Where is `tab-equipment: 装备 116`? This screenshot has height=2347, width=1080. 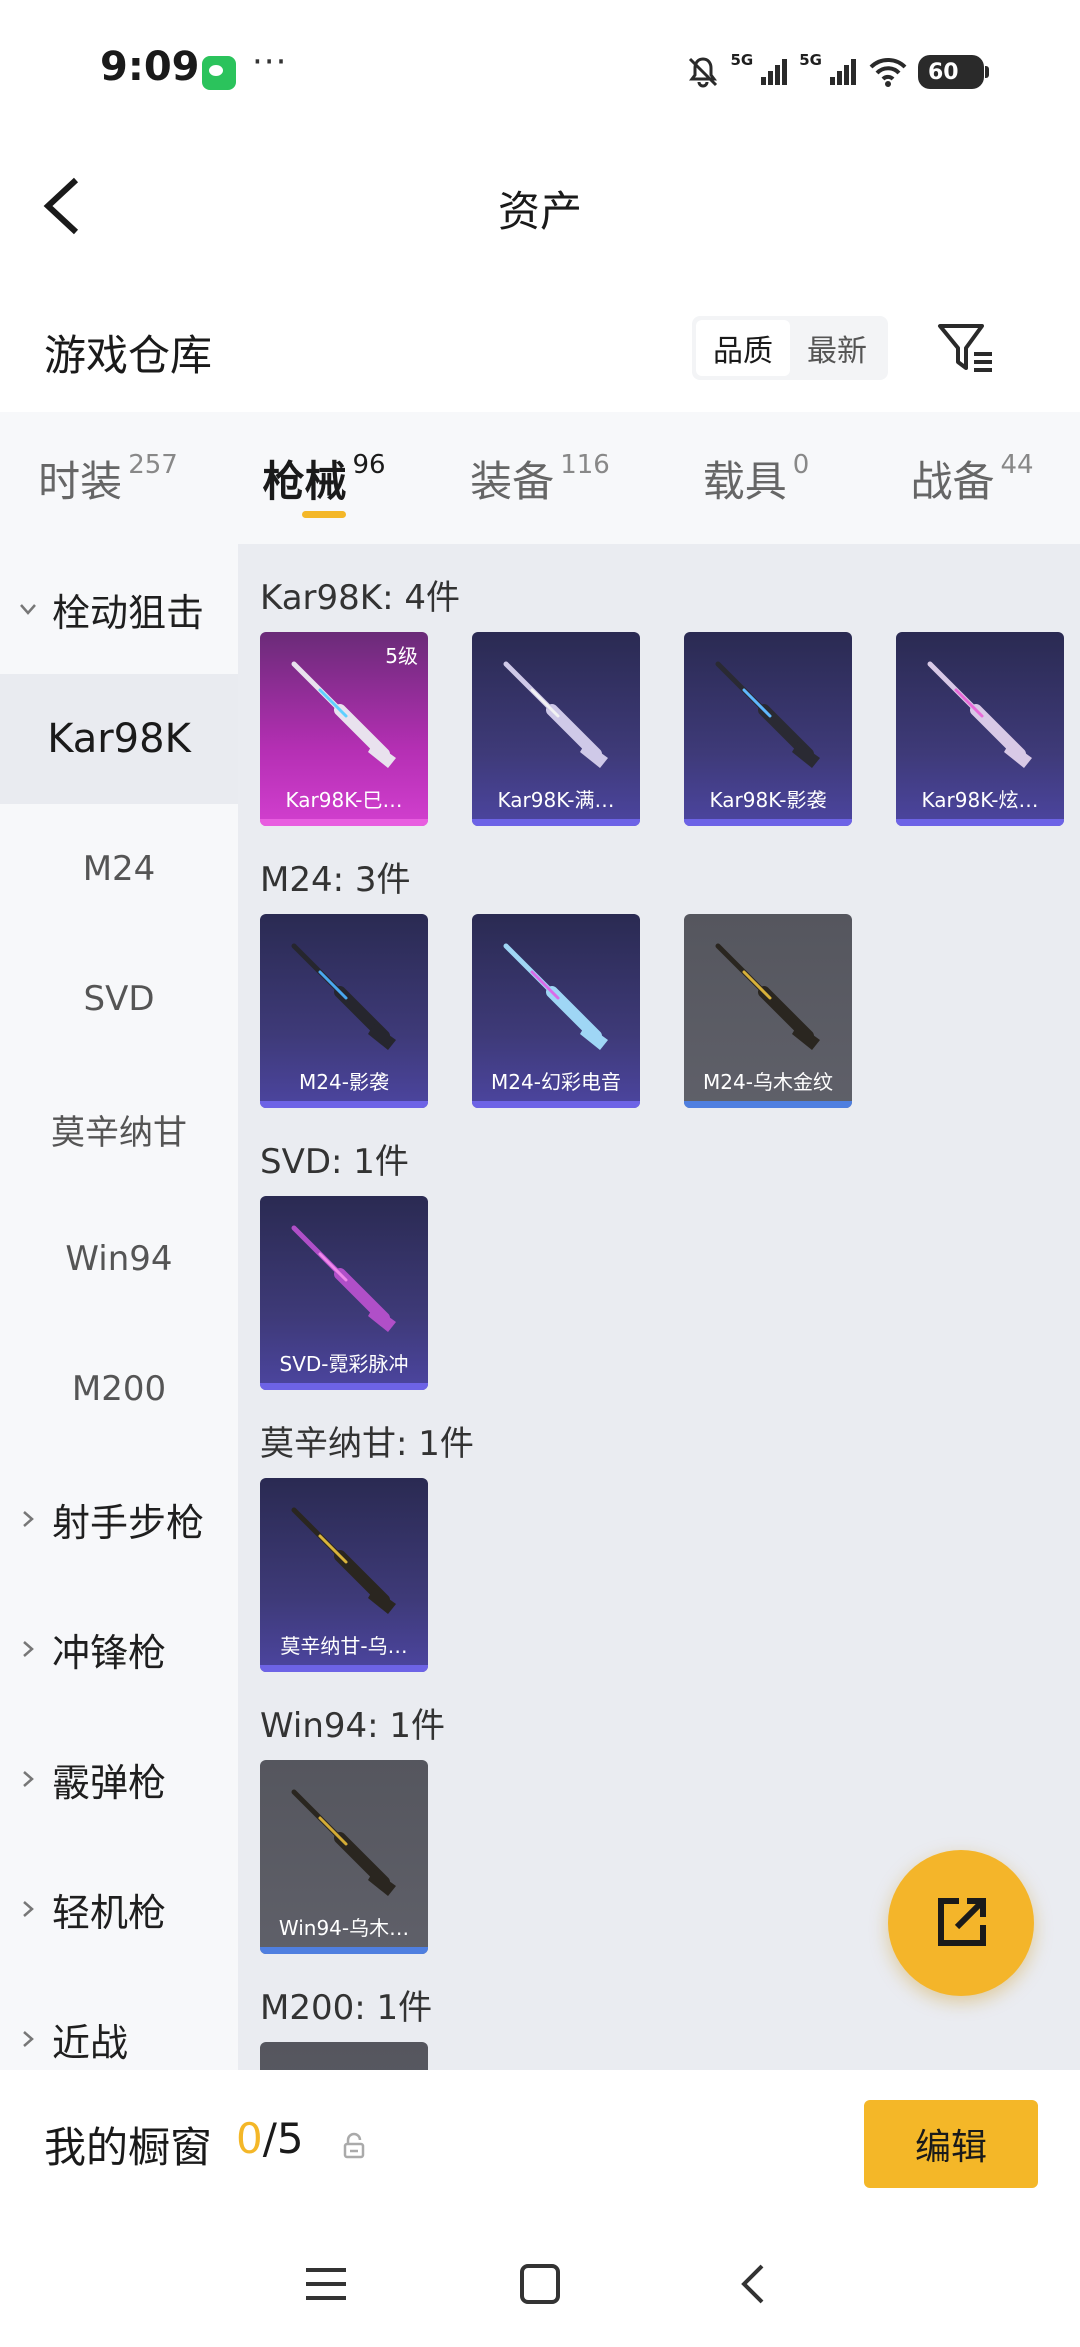
tab-equipment: 装备 116 is located at coordinates (540, 478).